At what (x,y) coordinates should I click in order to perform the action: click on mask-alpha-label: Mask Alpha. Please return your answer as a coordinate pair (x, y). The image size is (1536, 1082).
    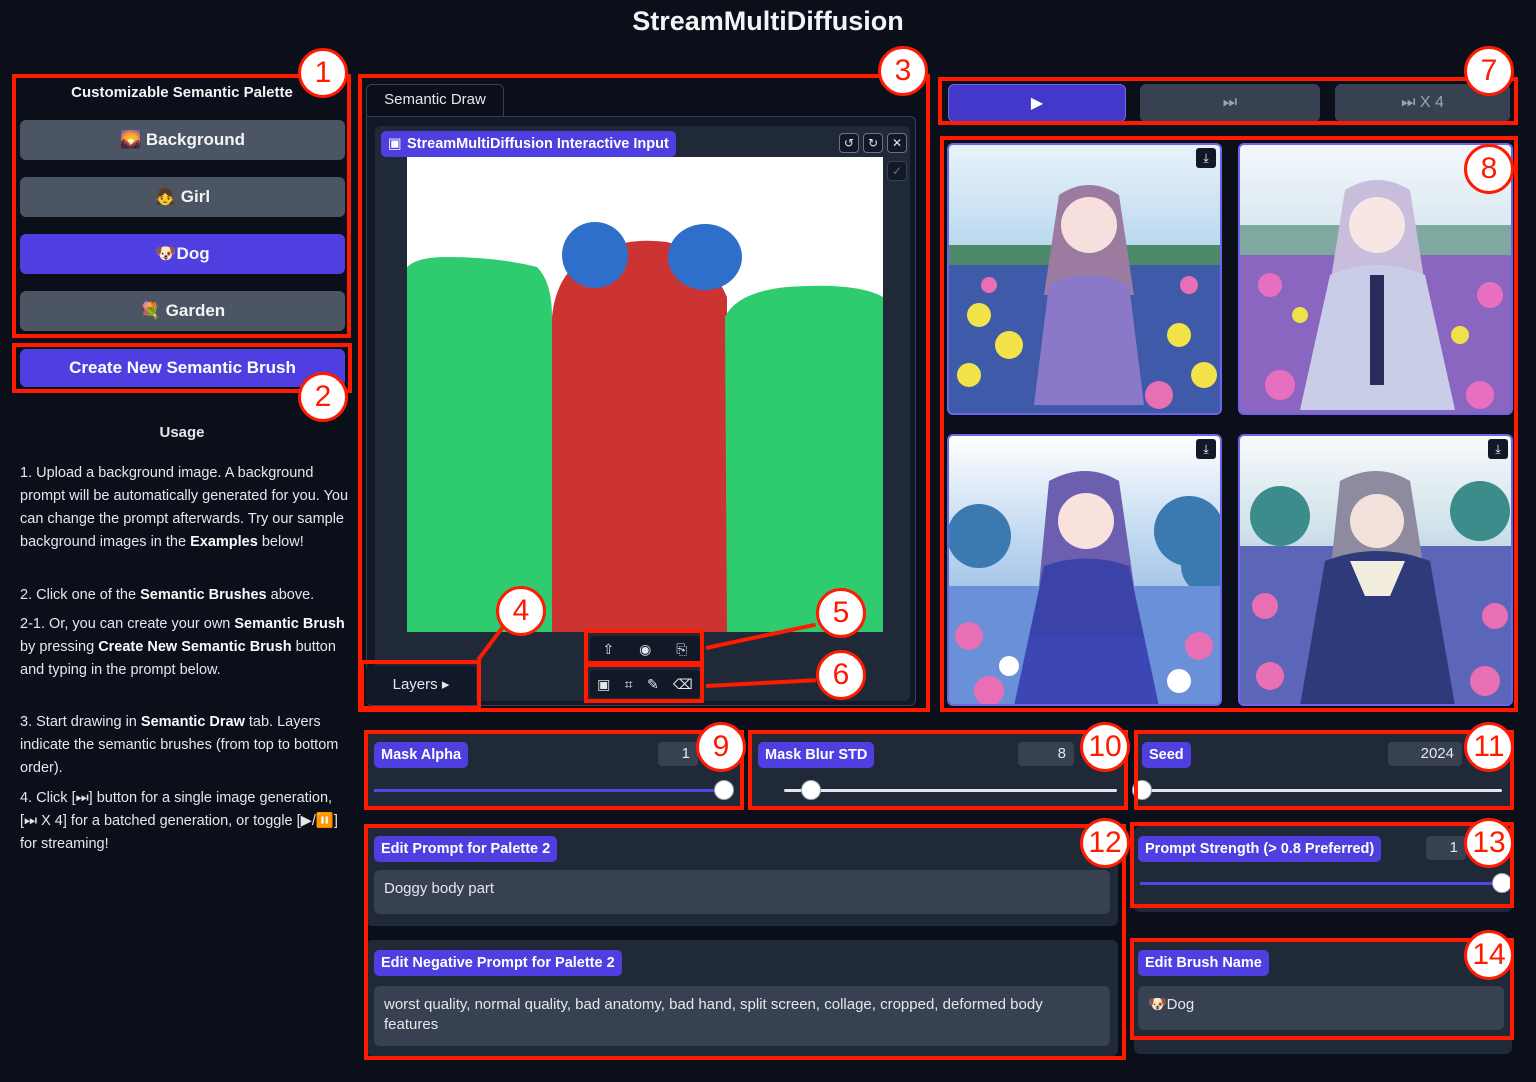
    Looking at the image, I should click on (421, 755).